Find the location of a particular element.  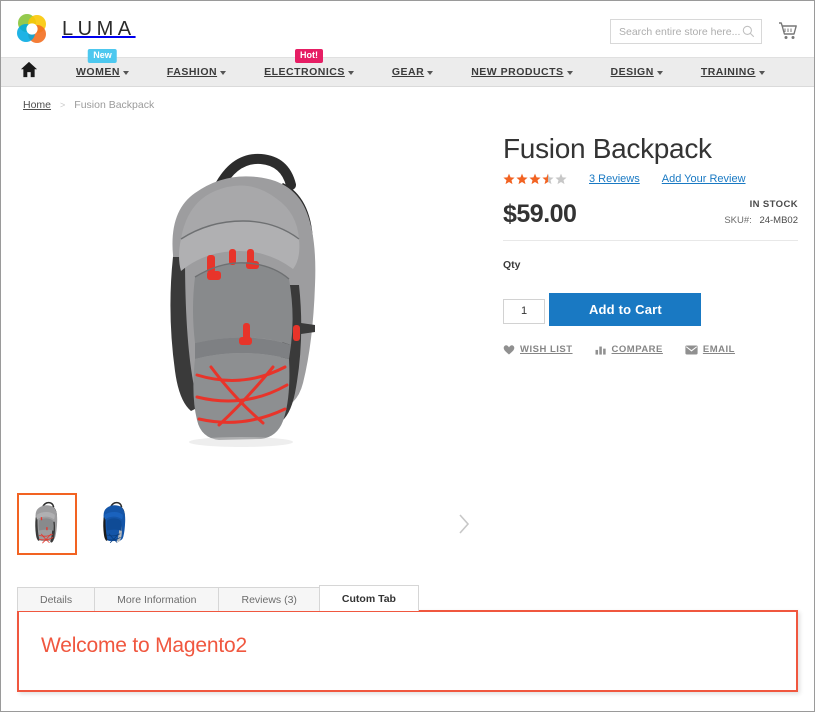

rating-stars is located at coordinates (535, 179).